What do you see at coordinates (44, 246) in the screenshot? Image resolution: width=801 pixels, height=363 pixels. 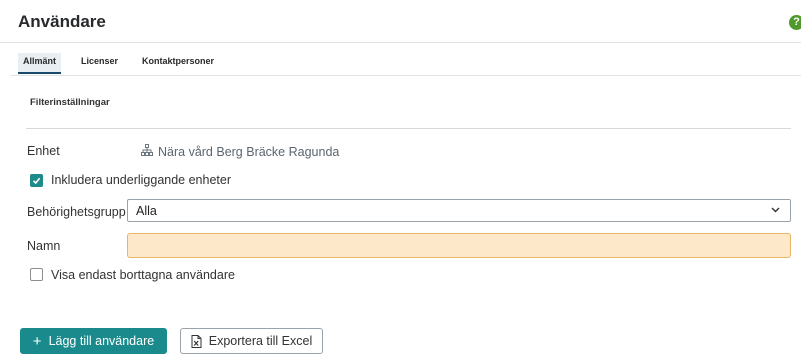 I see `name-label: Namn` at bounding box center [44, 246].